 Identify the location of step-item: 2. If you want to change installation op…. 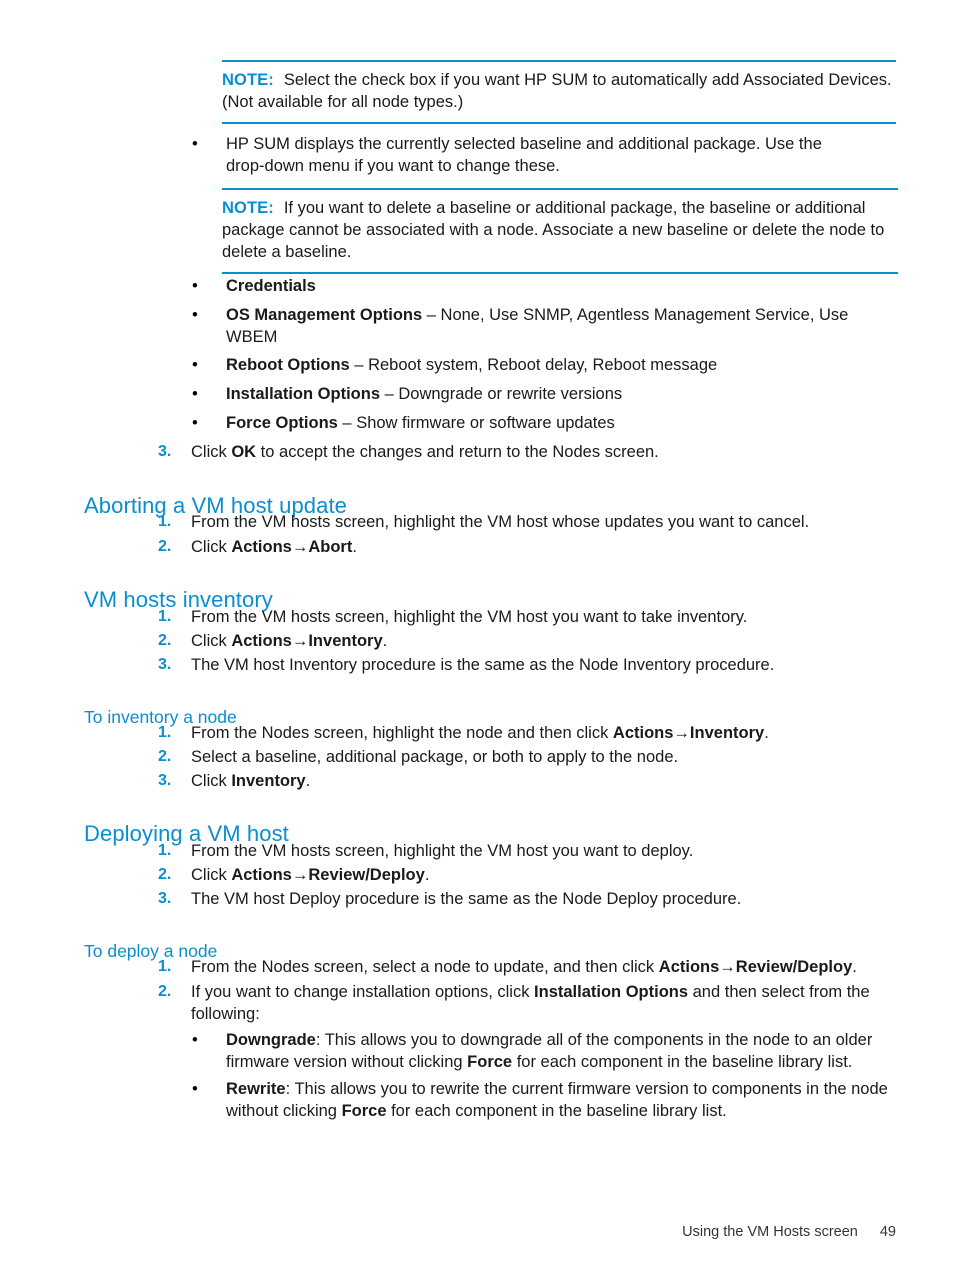
(528, 1003).